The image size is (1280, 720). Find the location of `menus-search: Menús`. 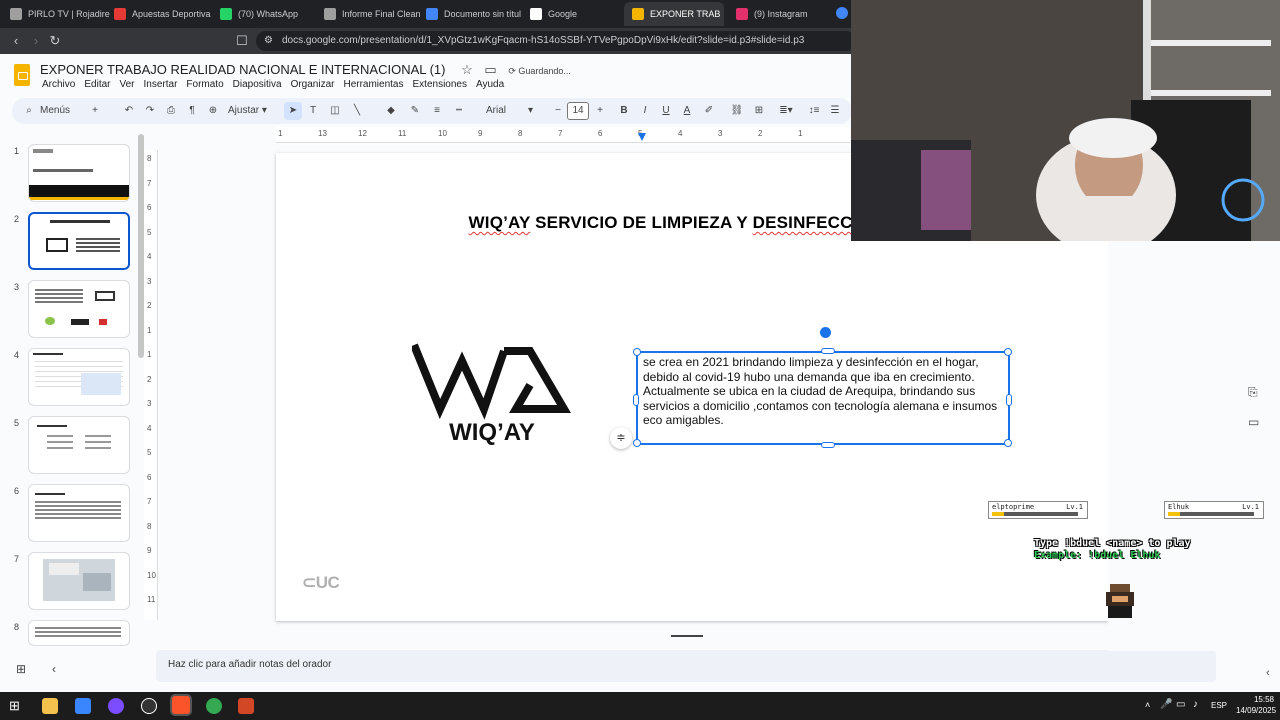

menus-search: Menús is located at coordinates (55, 111).